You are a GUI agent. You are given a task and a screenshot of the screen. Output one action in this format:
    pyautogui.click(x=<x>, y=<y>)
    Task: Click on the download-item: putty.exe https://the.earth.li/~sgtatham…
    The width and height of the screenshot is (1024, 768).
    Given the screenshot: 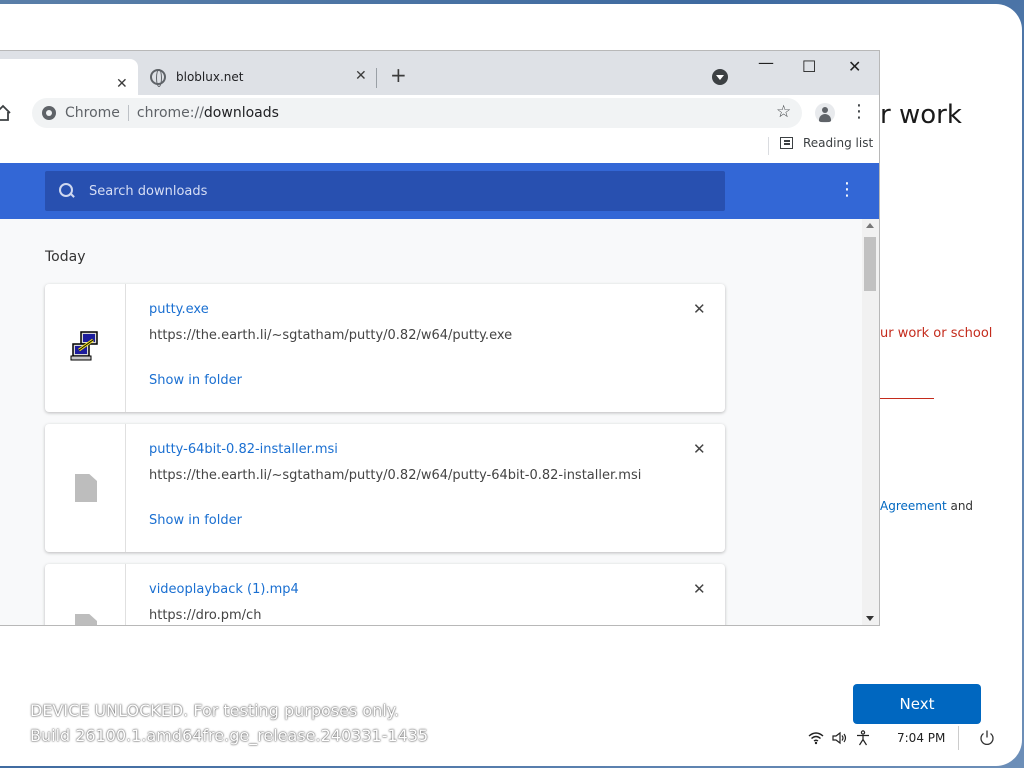 What is the action you would take?
    pyautogui.click(x=385, y=348)
    